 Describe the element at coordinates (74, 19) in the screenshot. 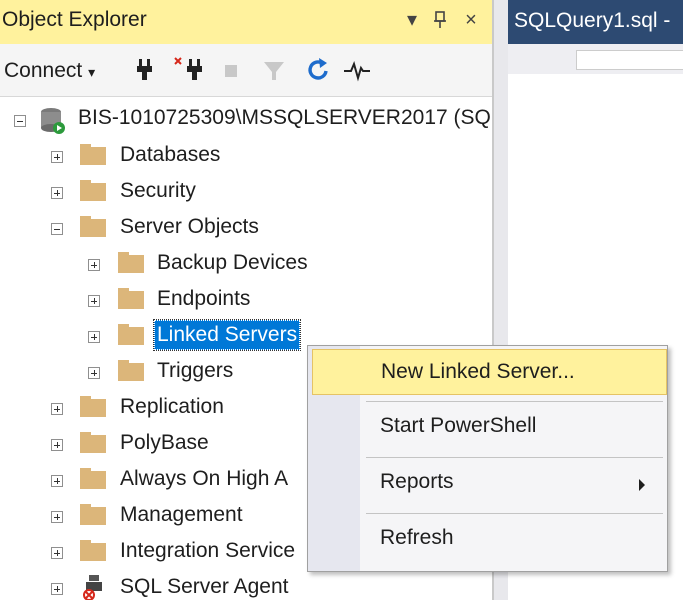

I see `object-explorer-title: Object Explorer` at that location.